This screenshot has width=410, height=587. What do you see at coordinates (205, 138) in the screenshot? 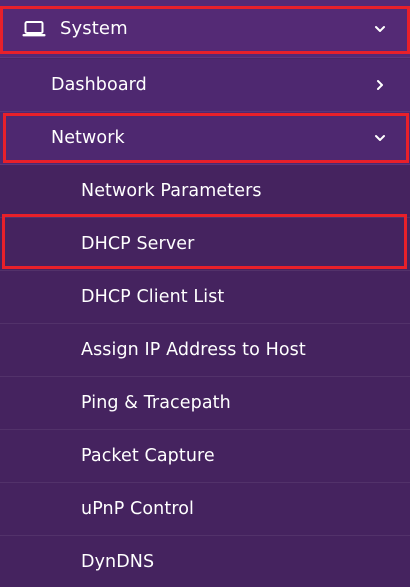
I see `menu-item-network: Network` at bounding box center [205, 138].